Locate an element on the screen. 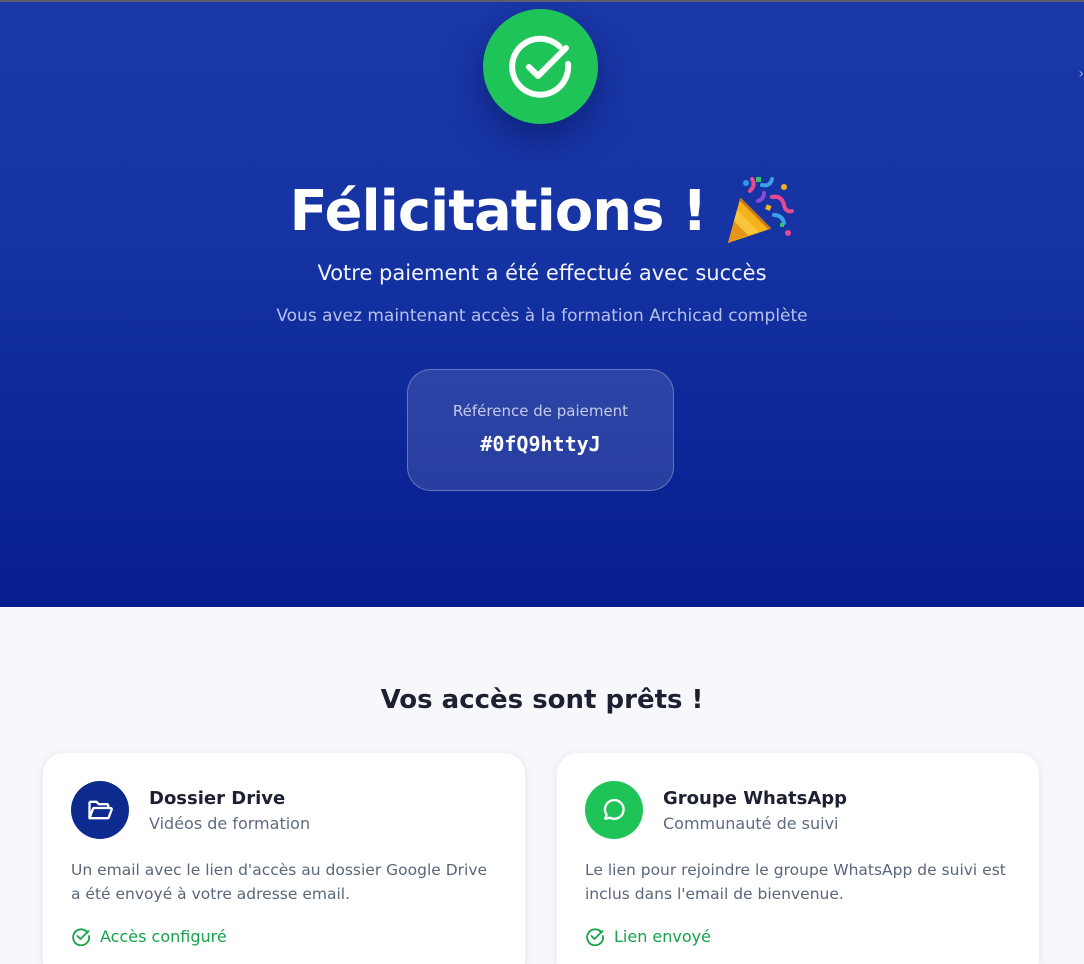 The image size is (1084, 964). page-title: Félicitations ! is located at coordinates (498, 211).